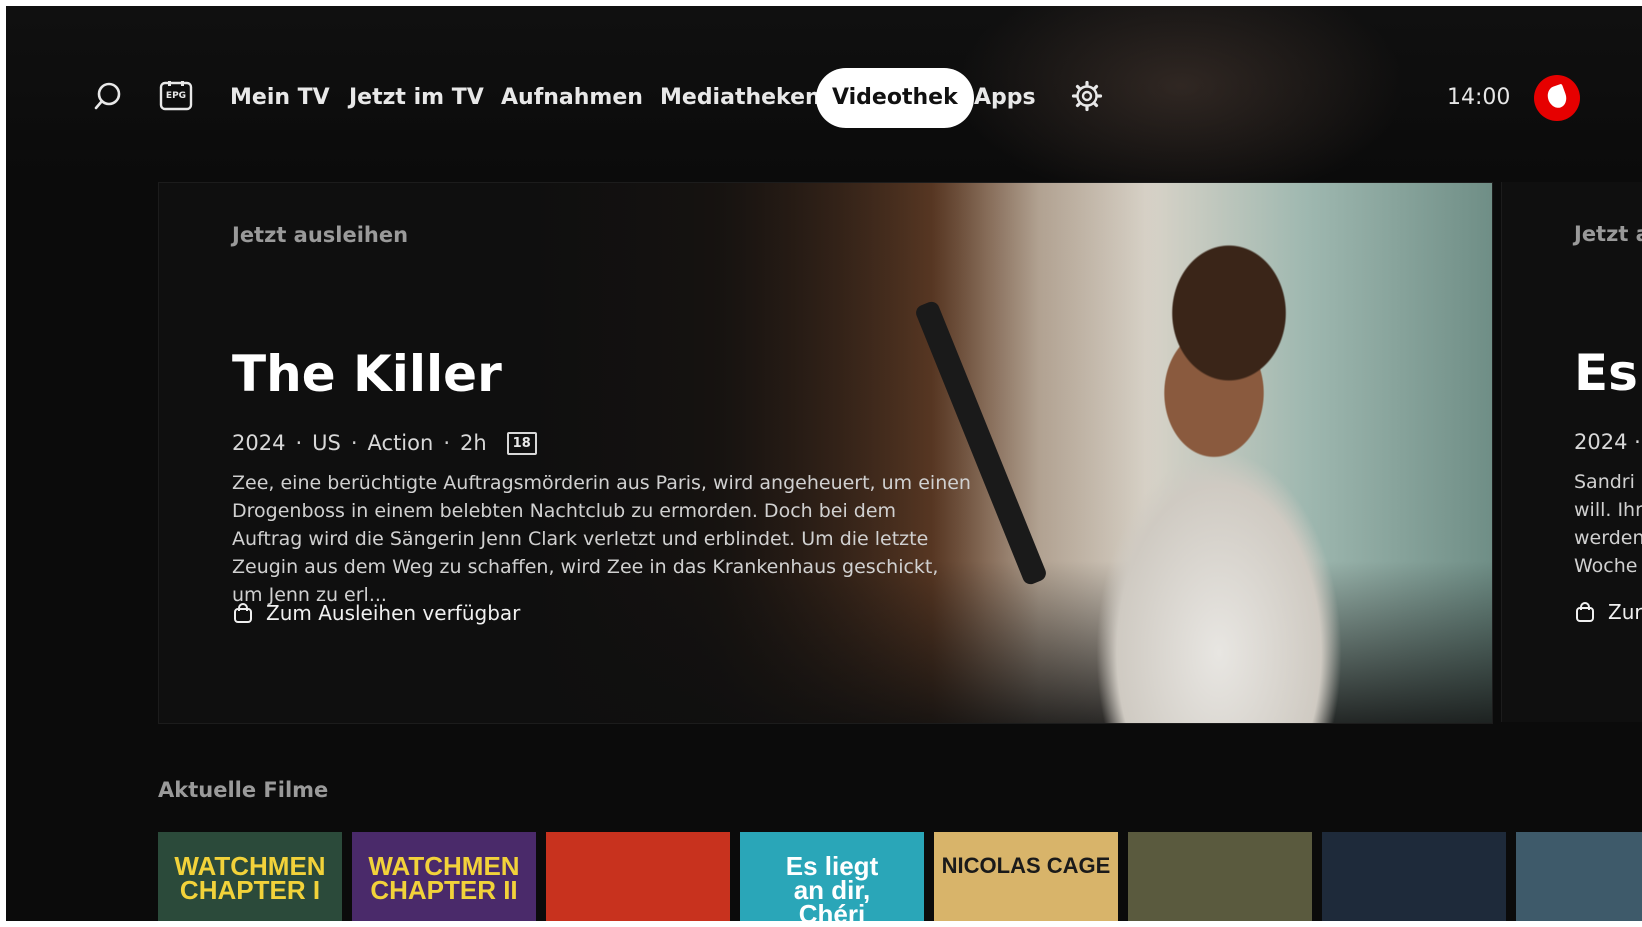  I want to click on movie-tile-label: WATCHMEN CHAPTER II, so click(444, 878).